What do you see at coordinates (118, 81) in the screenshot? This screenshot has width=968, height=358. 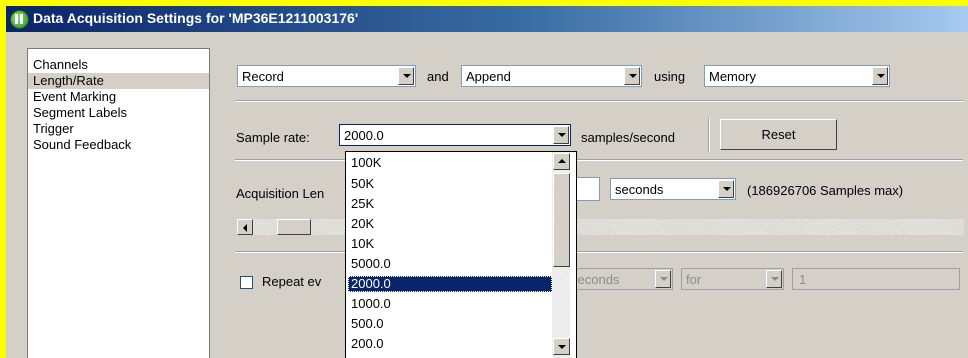 I see `sidebar-item-length-rate: Length/Rate` at bounding box center [118, 81].